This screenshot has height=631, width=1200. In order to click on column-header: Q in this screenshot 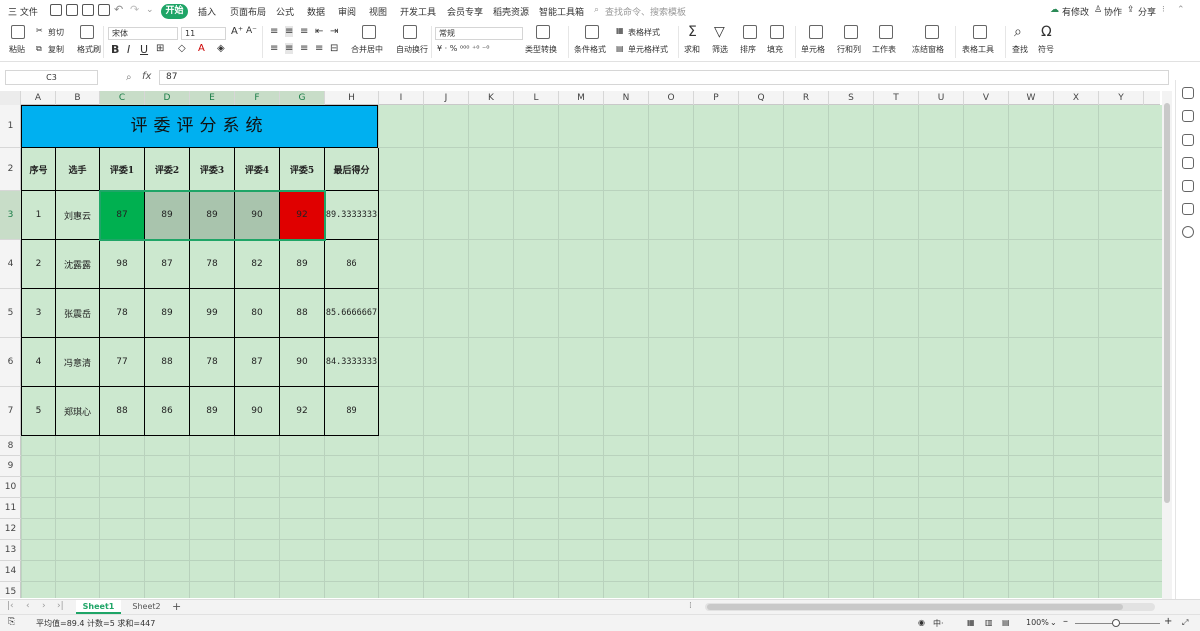, I will do `click(761, 98)`.